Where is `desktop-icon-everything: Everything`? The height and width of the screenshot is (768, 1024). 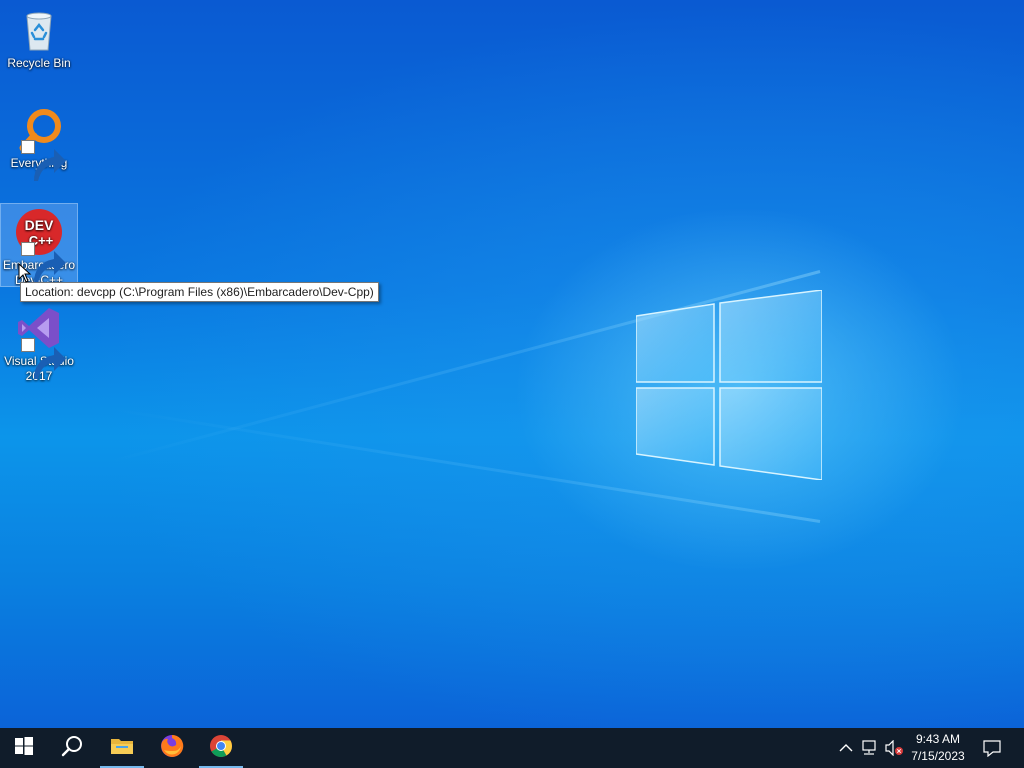
desktop-icon-everything: Everything is located at coordinates (39, 141).